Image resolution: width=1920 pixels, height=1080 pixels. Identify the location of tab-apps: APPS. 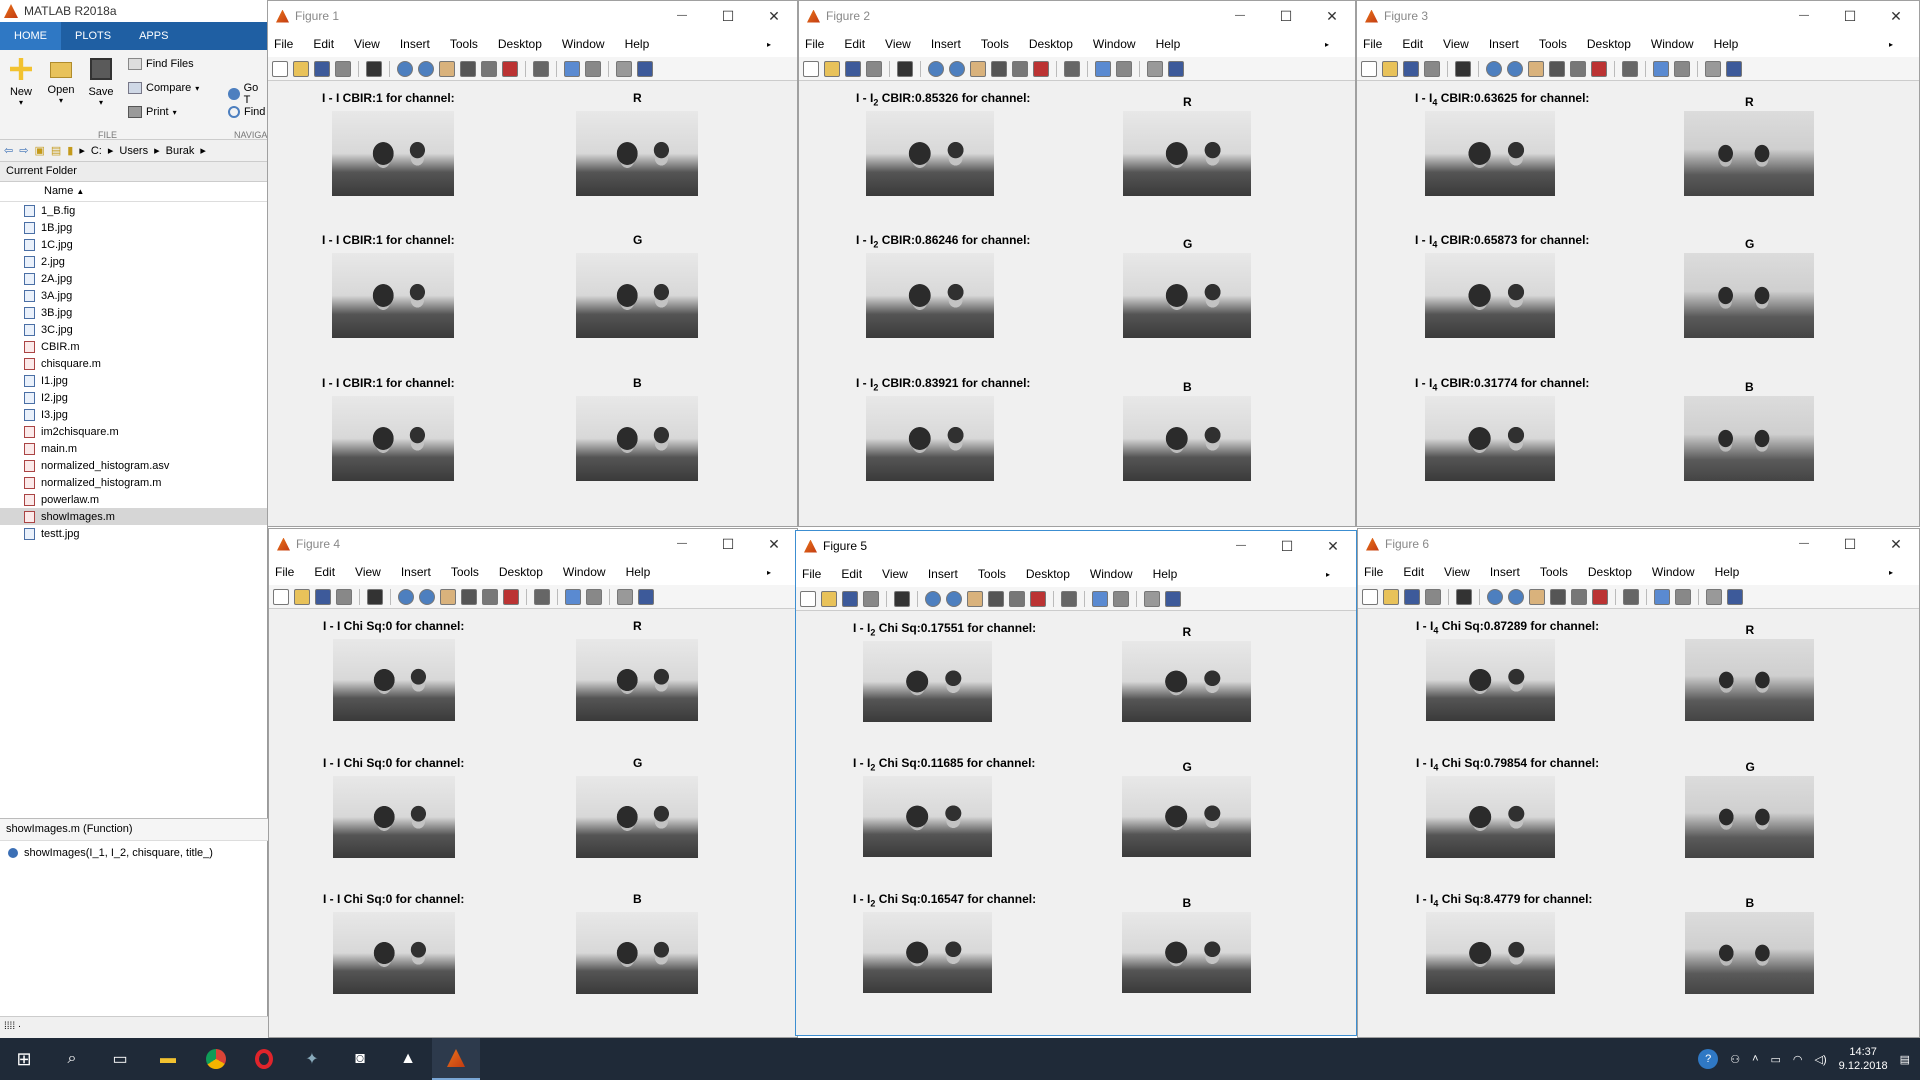
(153, 36).